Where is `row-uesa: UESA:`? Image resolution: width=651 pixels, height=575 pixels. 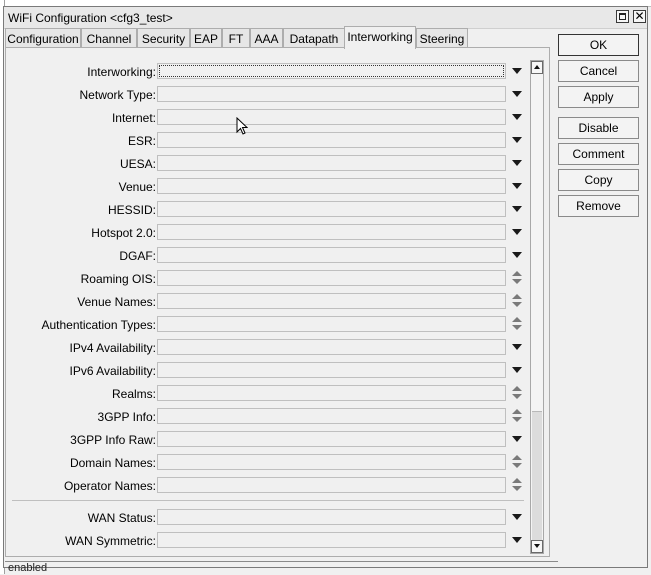 row-uesa: UESA: is located at coordinates (267, 164).